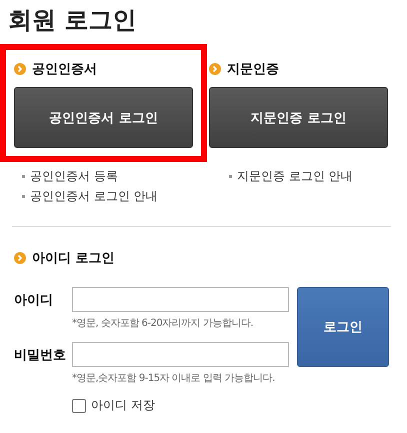  Describe the element at coordinates (103, 117) in the screenshot. I see `cert-login-button: 공인인증서 로그인` at that location.